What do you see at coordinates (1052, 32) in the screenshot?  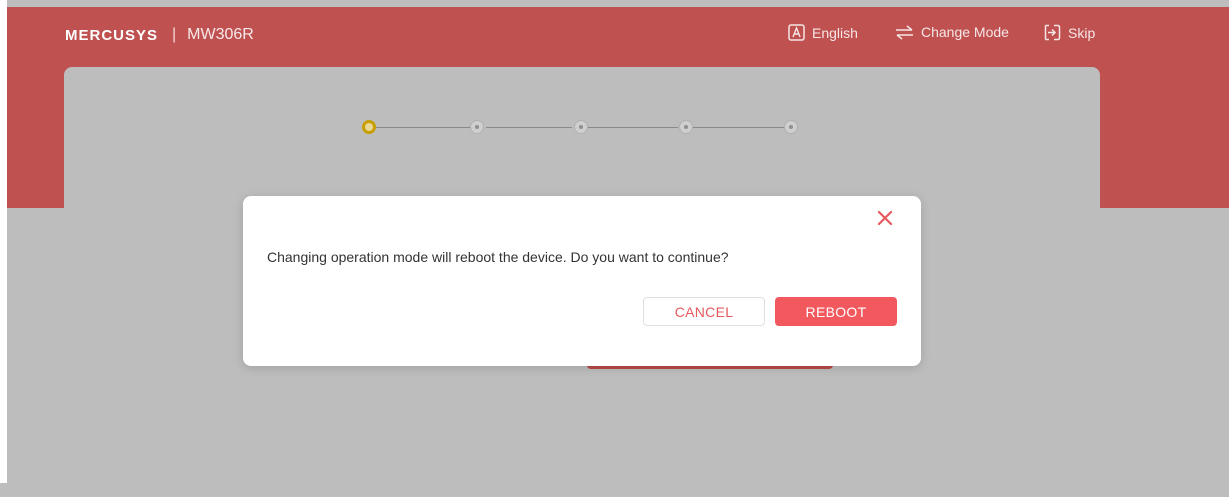 I see `skip-exit-icon` at bounding box center [1052, 32].